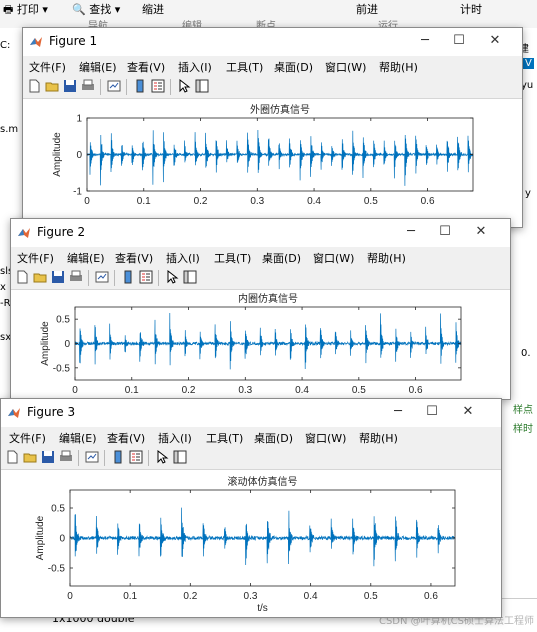 Image resolution: width=537 pixels, height=632 pixels. What do you see at coordinates (371, 596) in the screenshot?
I see `x-tick-label: 0.5` at bounding box center [371, 596].